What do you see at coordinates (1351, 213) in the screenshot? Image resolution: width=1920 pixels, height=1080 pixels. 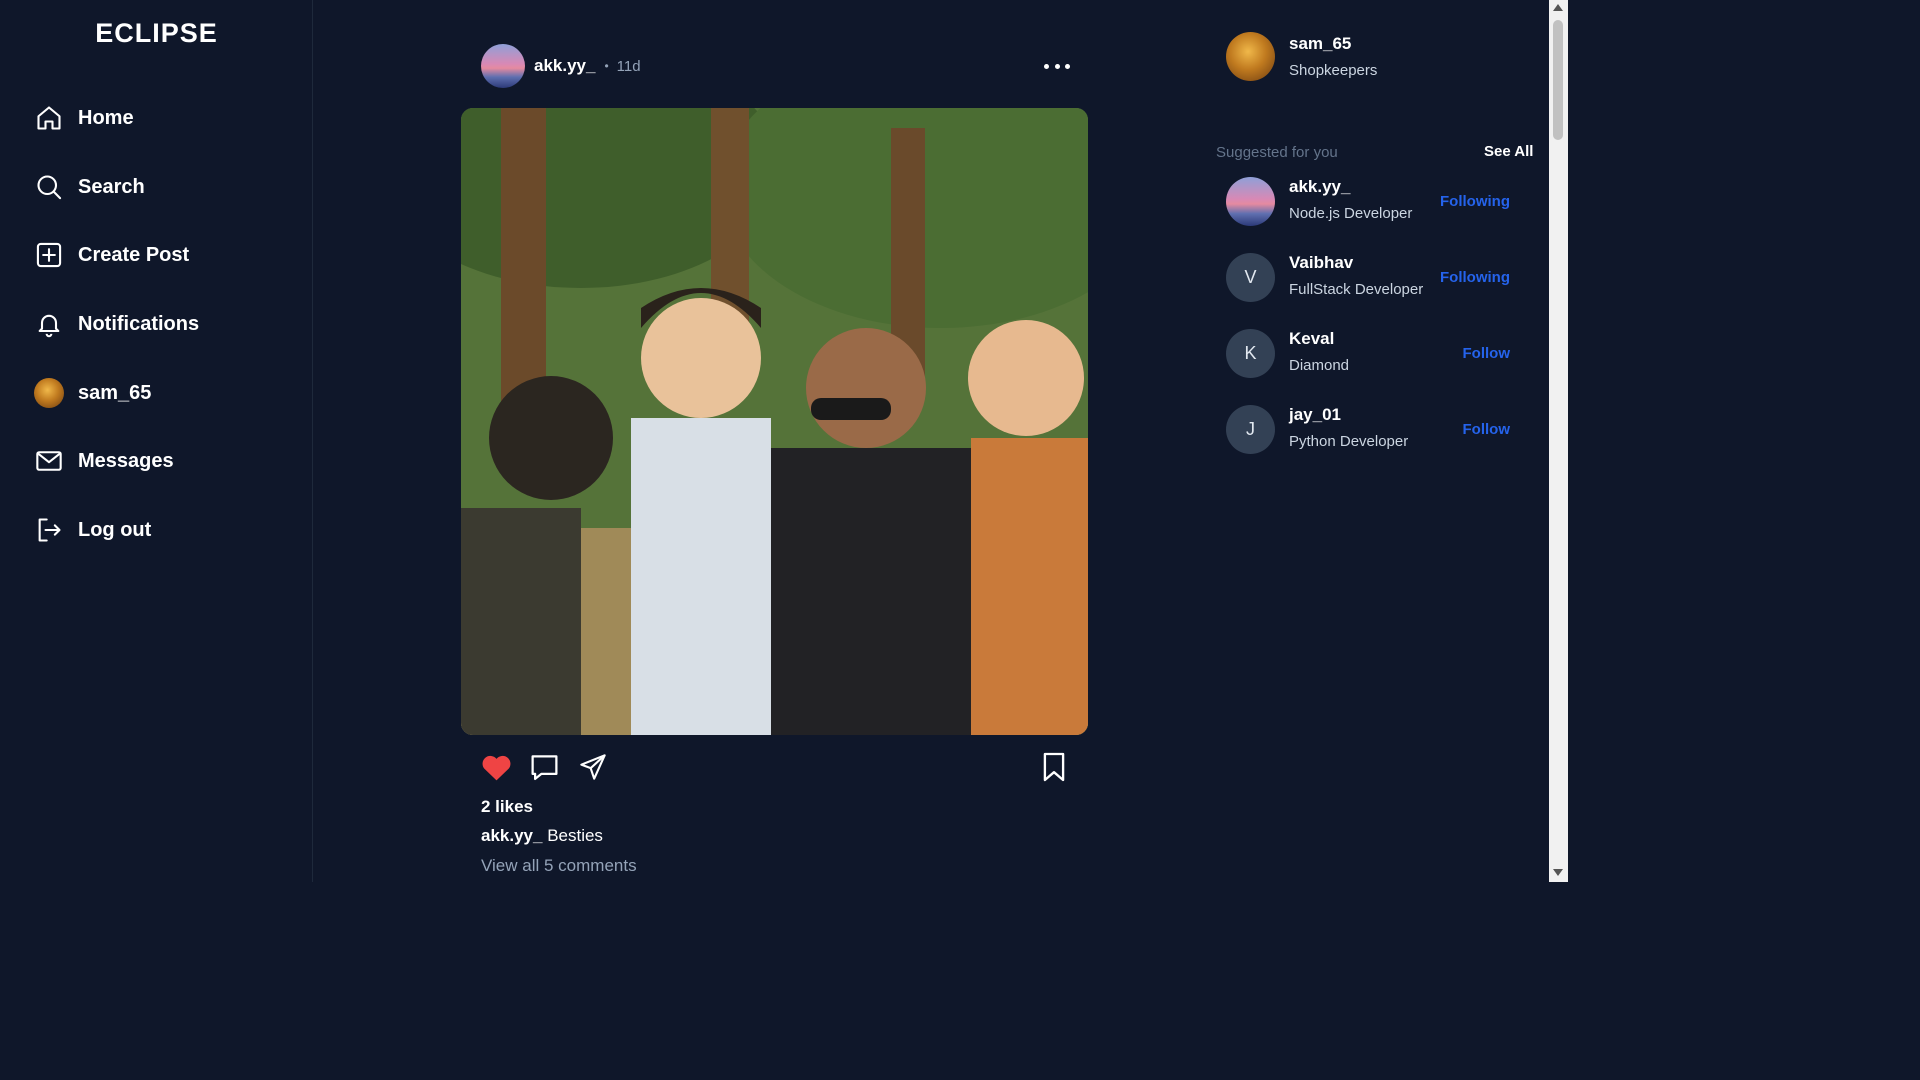 I see `suggestion-subtitle: Node.js Developer` at bounding box center [1351, 213].